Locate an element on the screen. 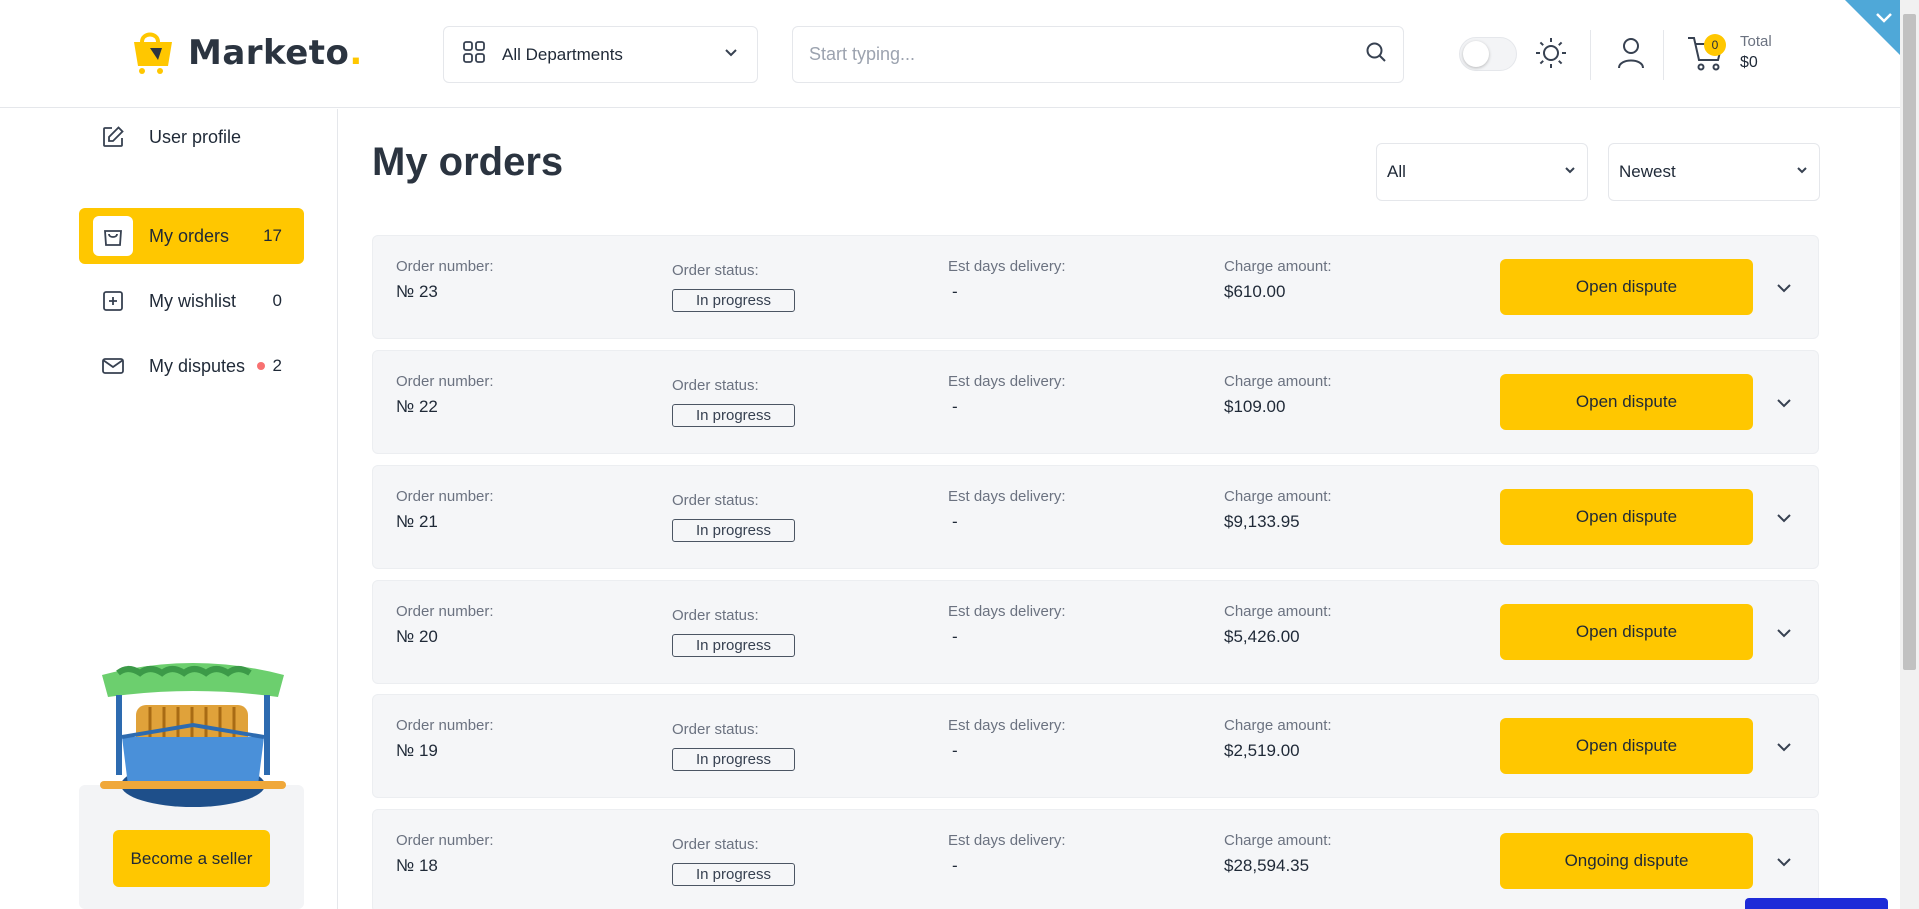 The height and width of the screenshot is (909, 1919). edit-icon is located at coordinates (113, 137).